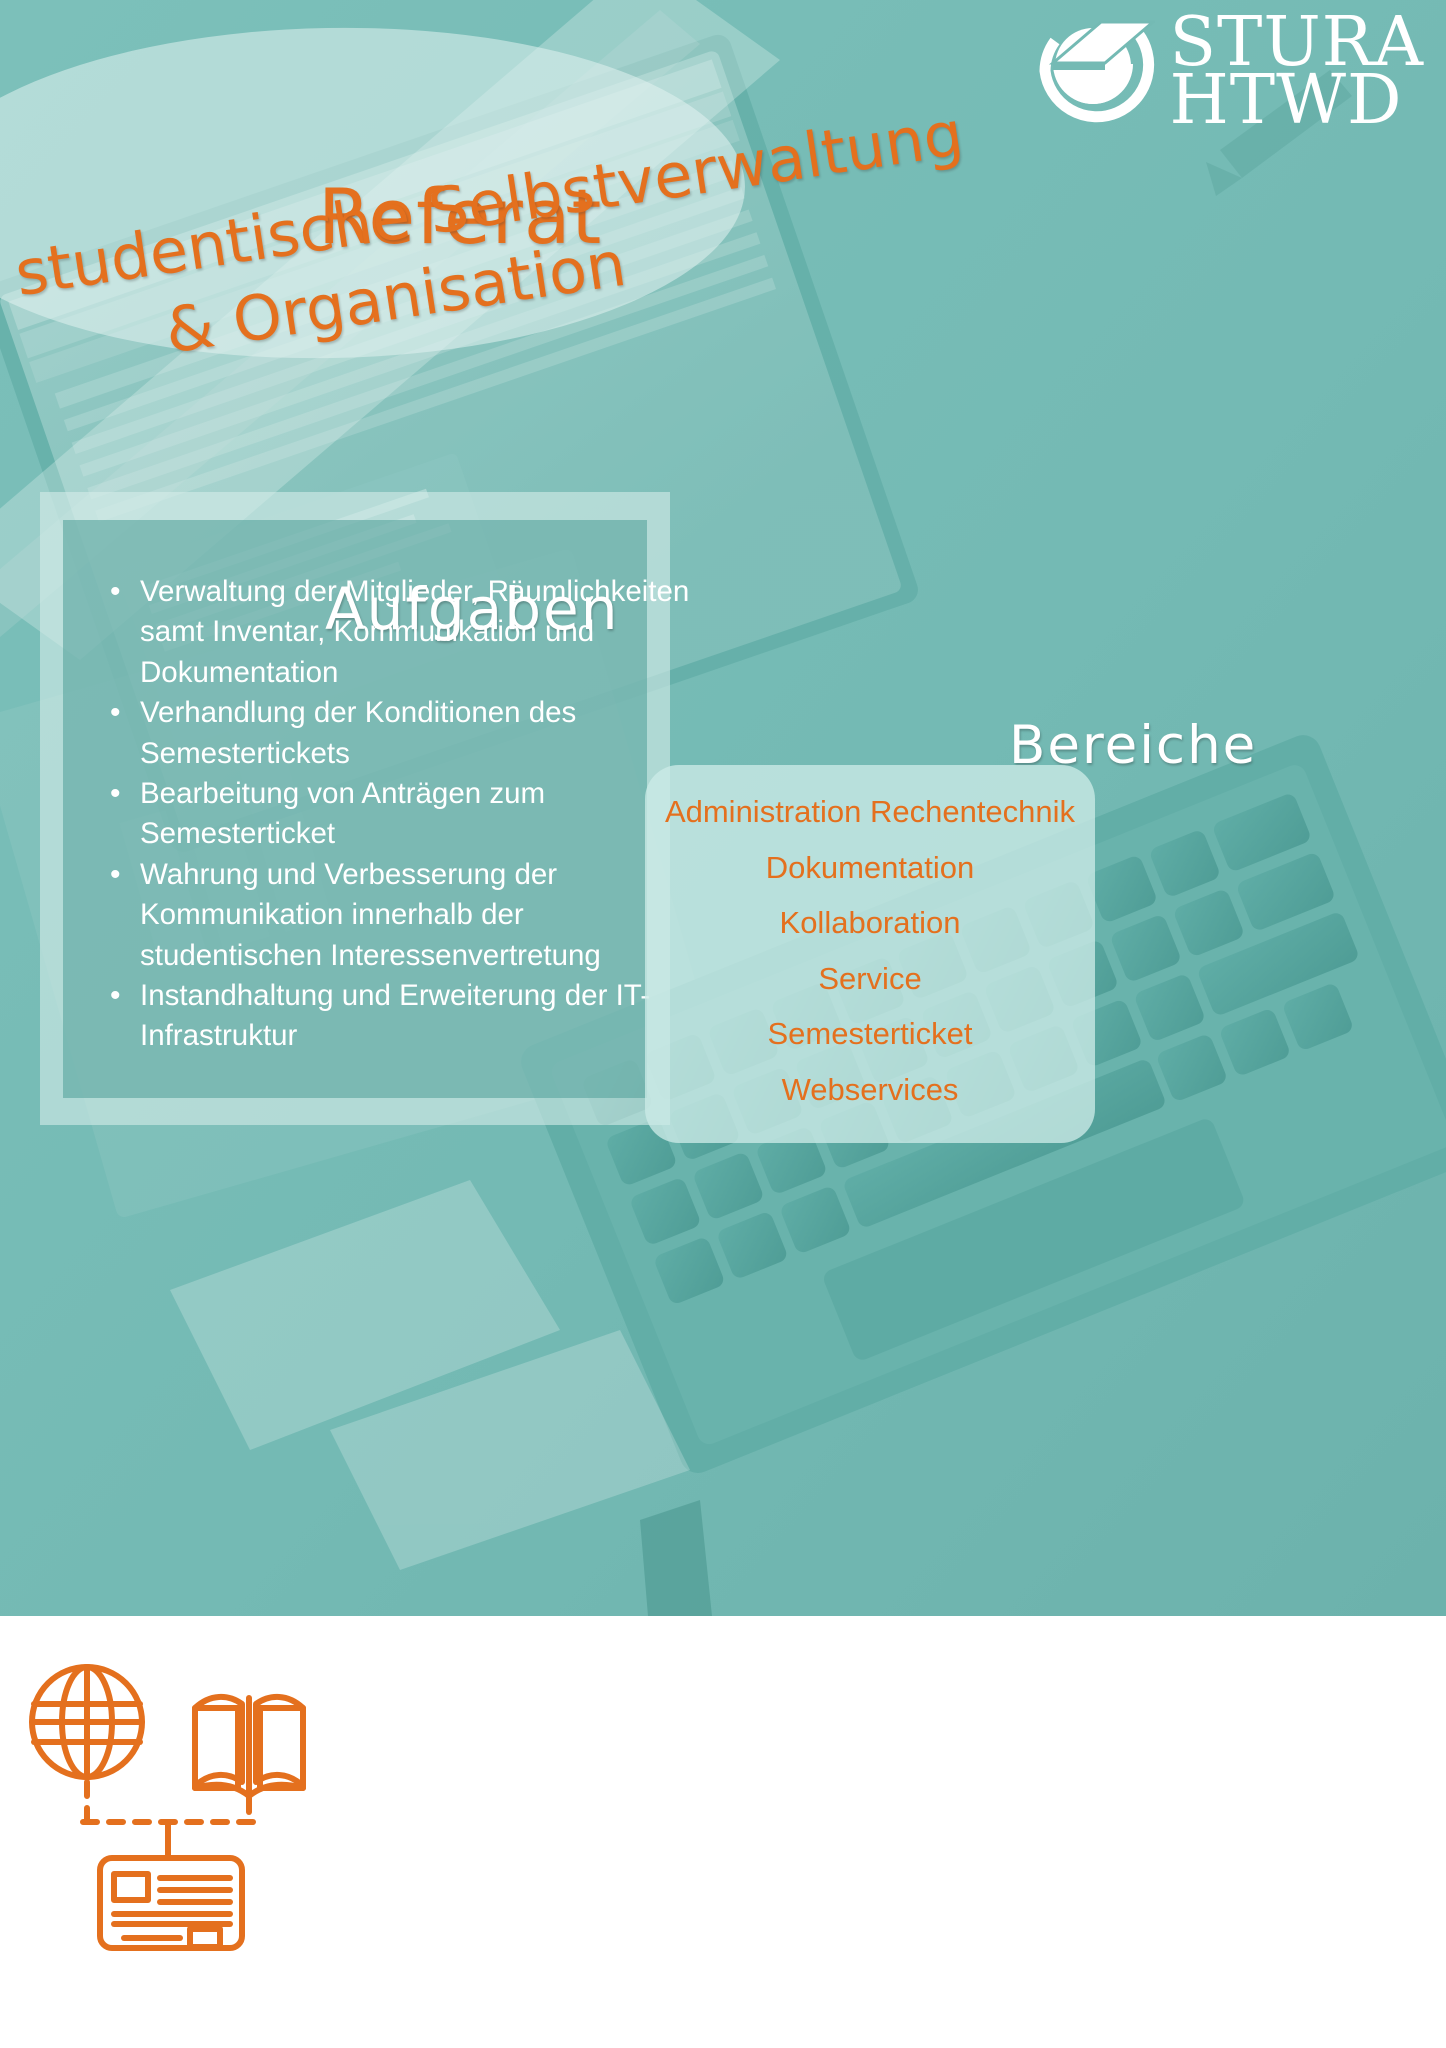 This screenshot has height=2048, width=1446. I want to click on id-card-icon, so click(171, 1903).